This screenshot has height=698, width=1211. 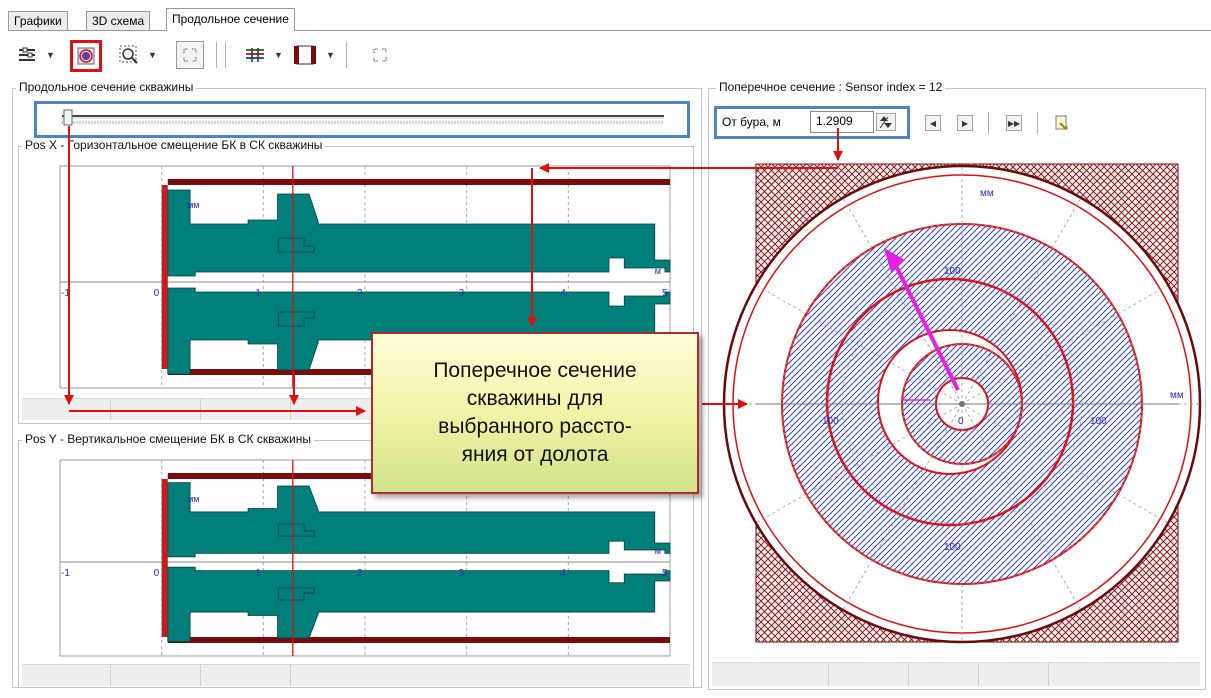 What do you see at coordinates (230, 19) in the screenshot?
I see `tab-longitudinal-section: Продольное сечение` at bounding box center [230, 19].